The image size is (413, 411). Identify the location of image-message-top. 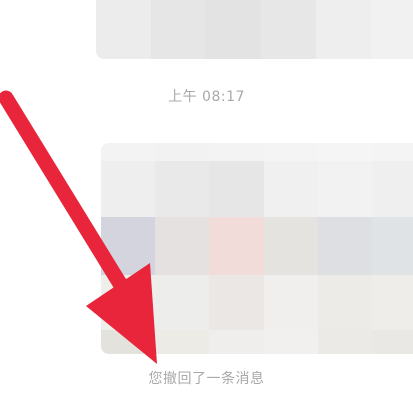
(254, 29).